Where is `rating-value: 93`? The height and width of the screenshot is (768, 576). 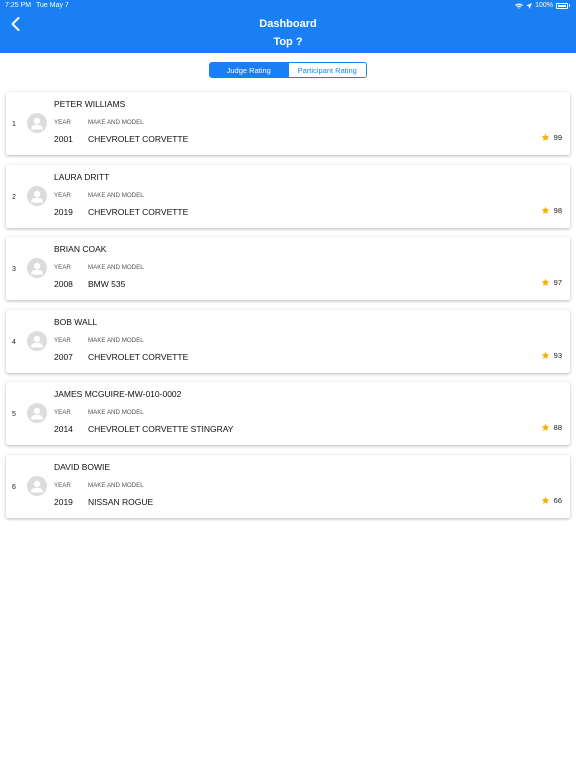
rating-value: 93 is located at coordinates (557, 355).